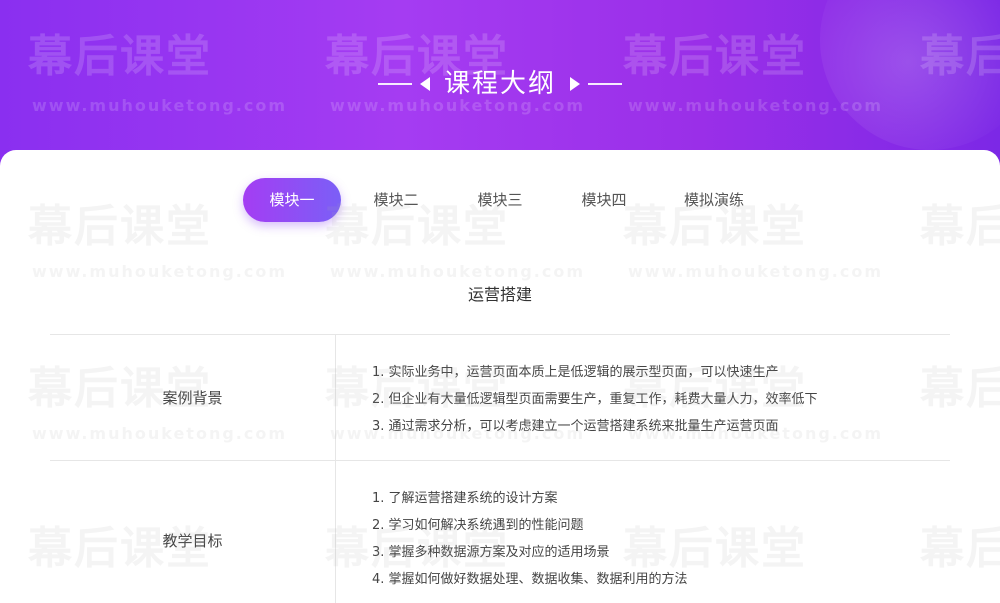 Image resolution: width=1000 pixels, height=603 pixels. What do you see at coordinates (491, 552) in the screenshot?
I see `list-item: 3. 掌握多种数据源方案及对应的适用场景` at bounding box center [491, 552].